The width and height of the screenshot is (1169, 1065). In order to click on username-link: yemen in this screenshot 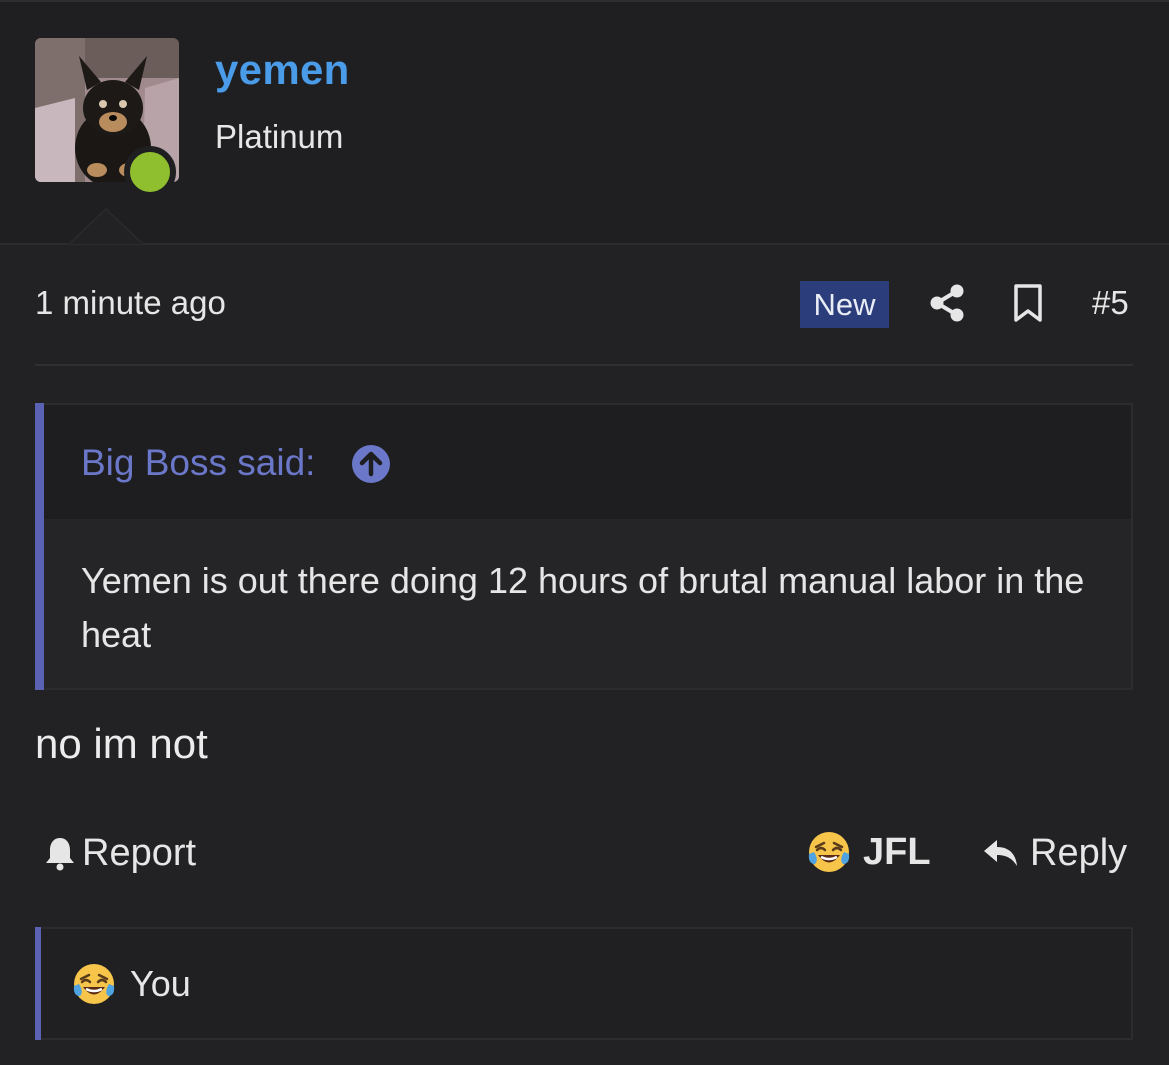, I will do `click(282, 70)`.